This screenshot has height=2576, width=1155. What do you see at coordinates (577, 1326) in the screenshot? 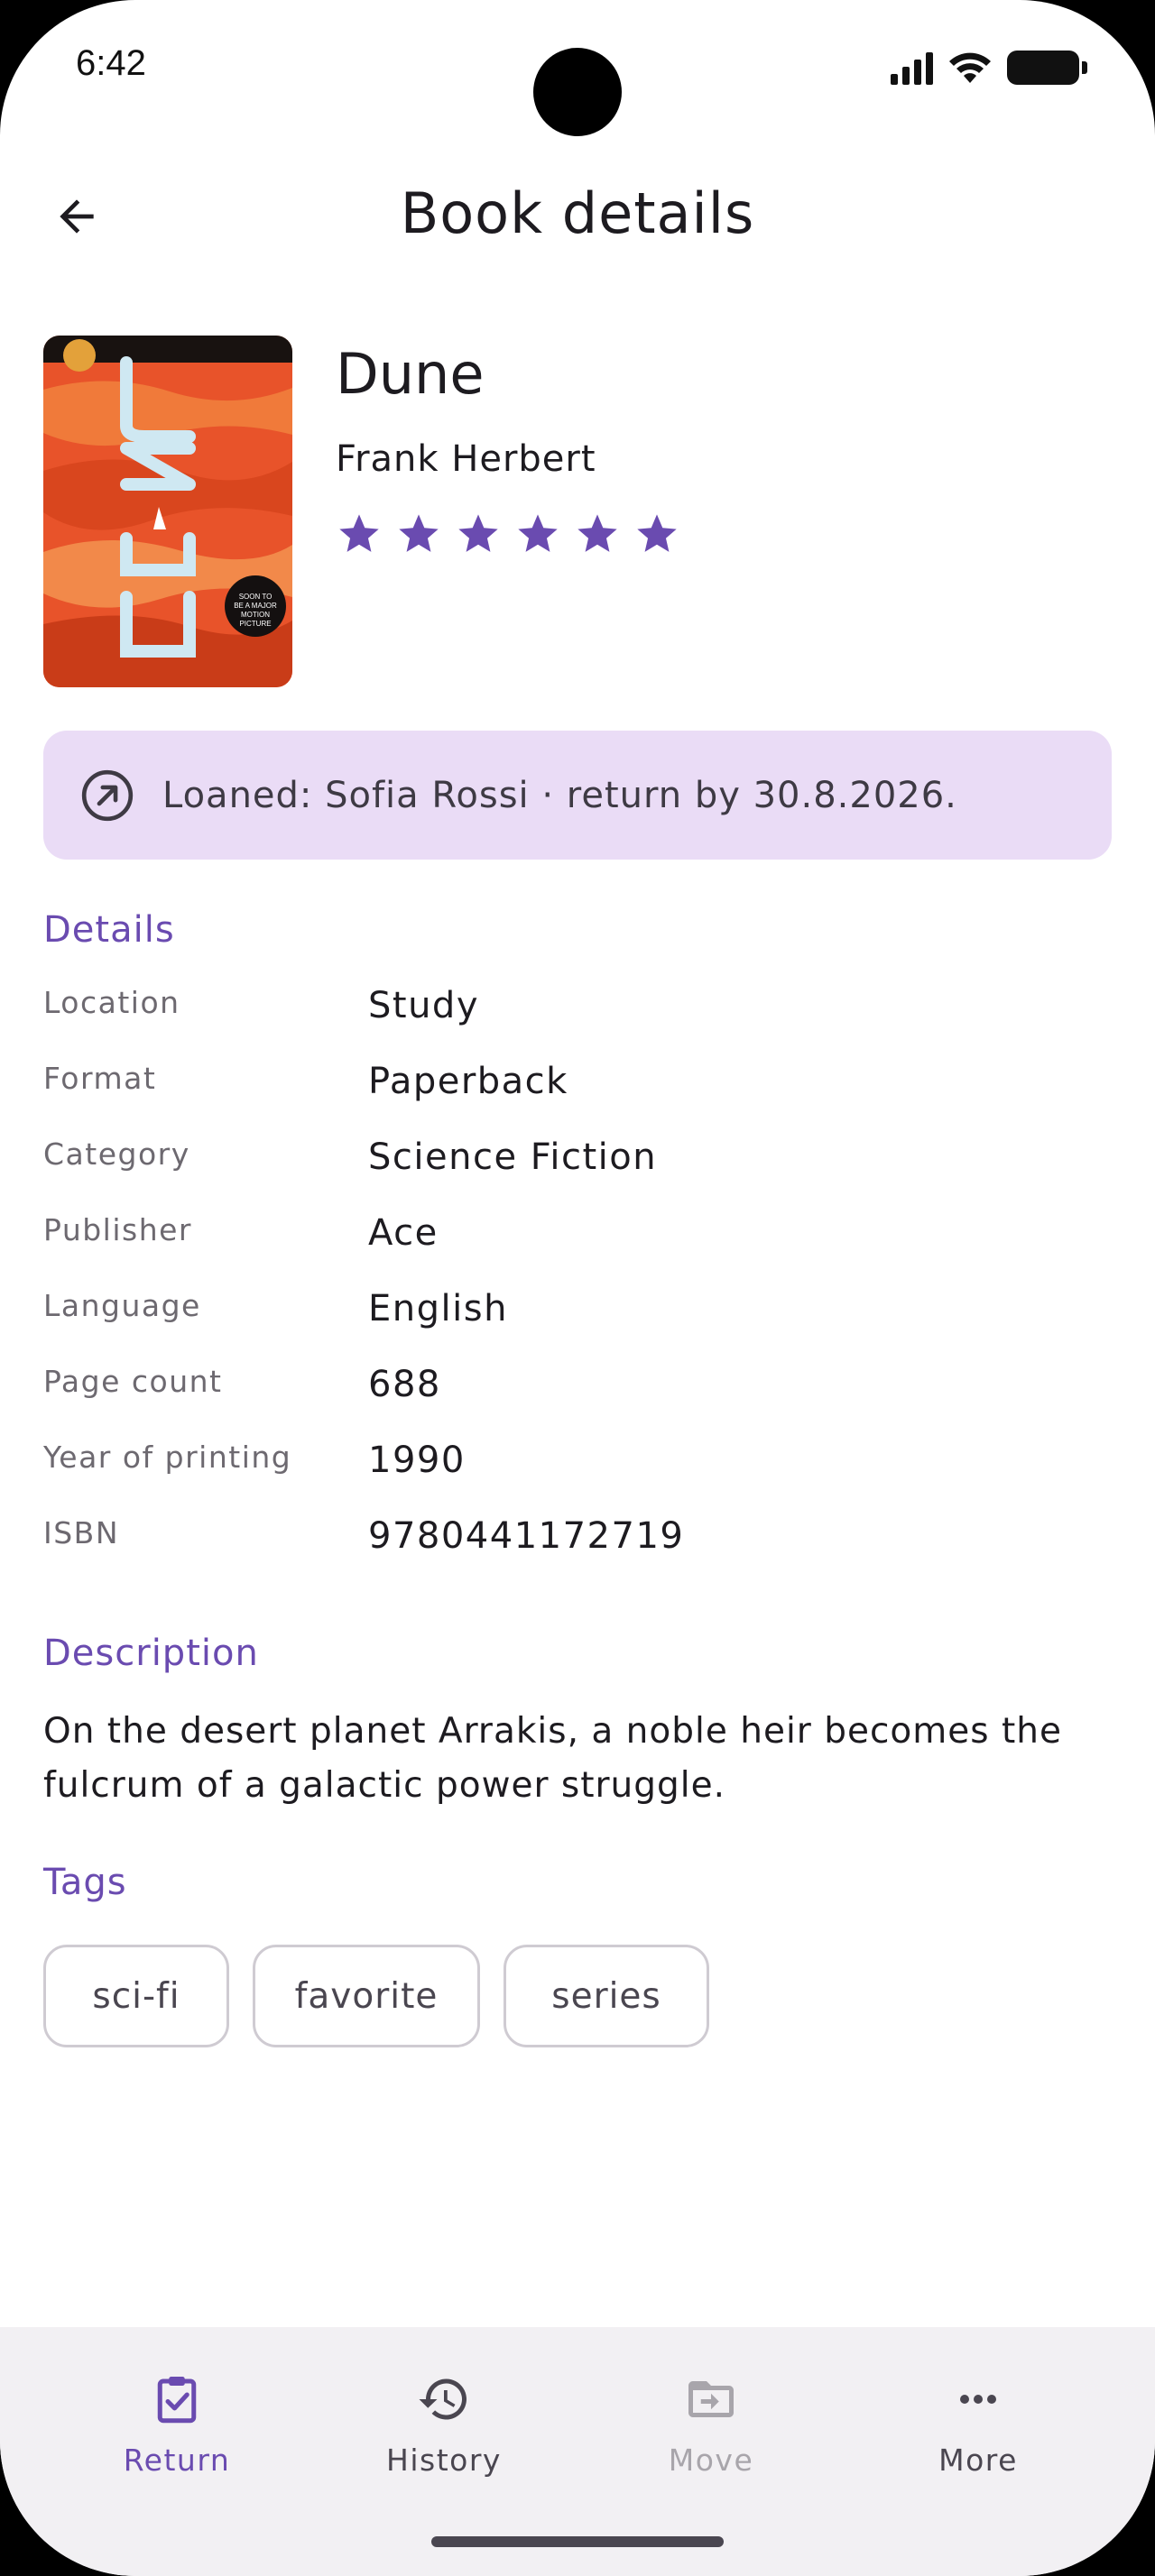
I see `detail-row-language: Language English` at bounding box center [577, 1326].